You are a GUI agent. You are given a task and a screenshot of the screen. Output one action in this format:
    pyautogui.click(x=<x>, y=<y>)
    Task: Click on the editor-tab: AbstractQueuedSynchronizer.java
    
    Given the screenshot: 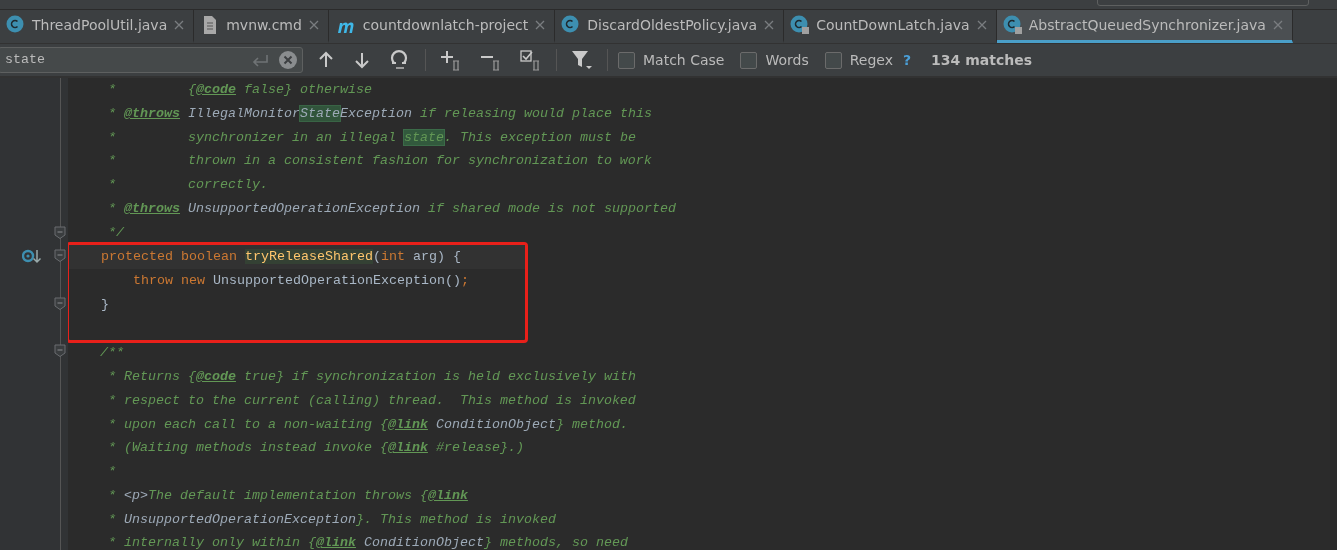 What is the action you would take?
    pyautogui.click(x=1144, y=26)
    